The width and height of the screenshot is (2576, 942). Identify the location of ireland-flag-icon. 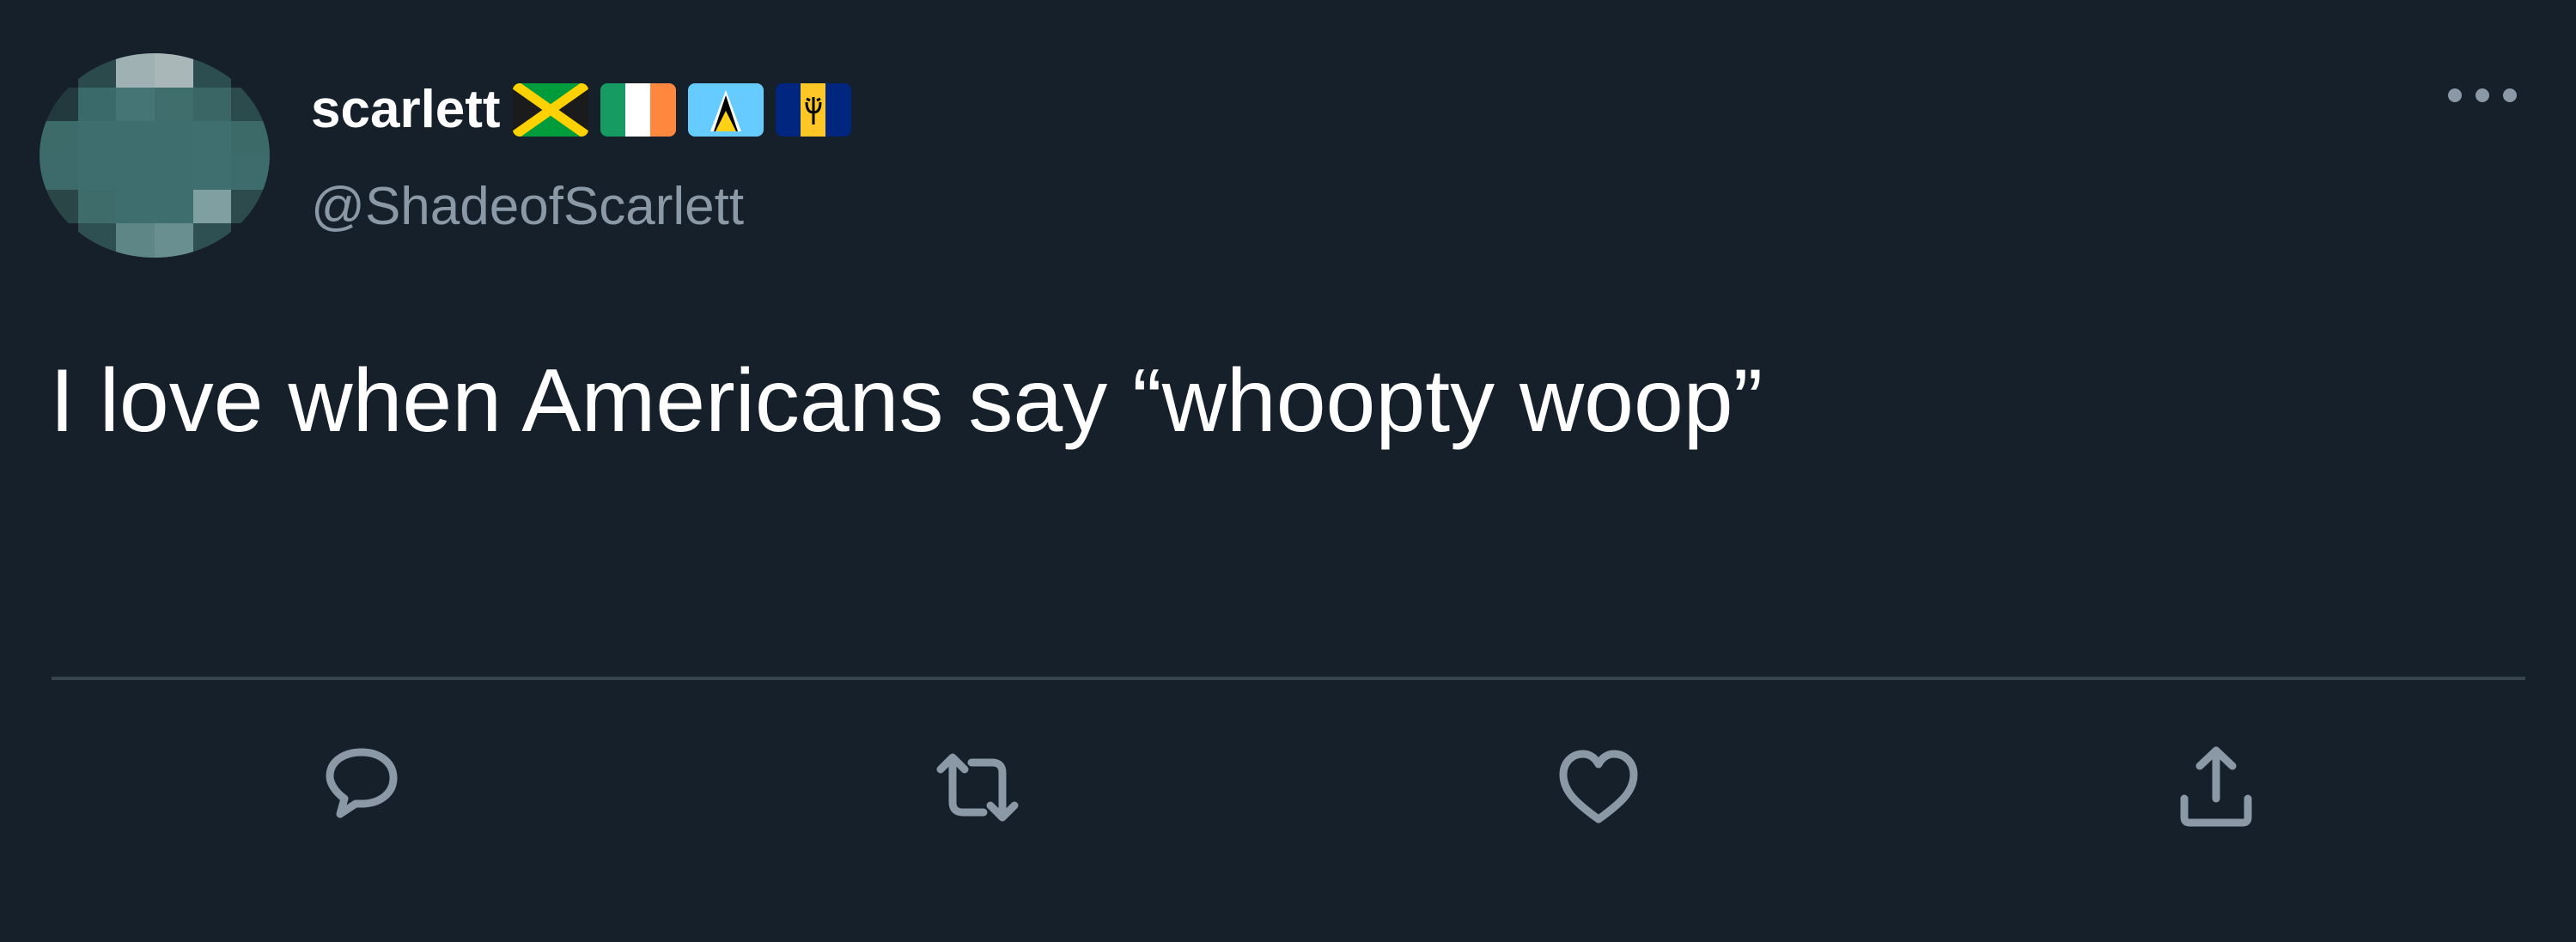
(638, 110).